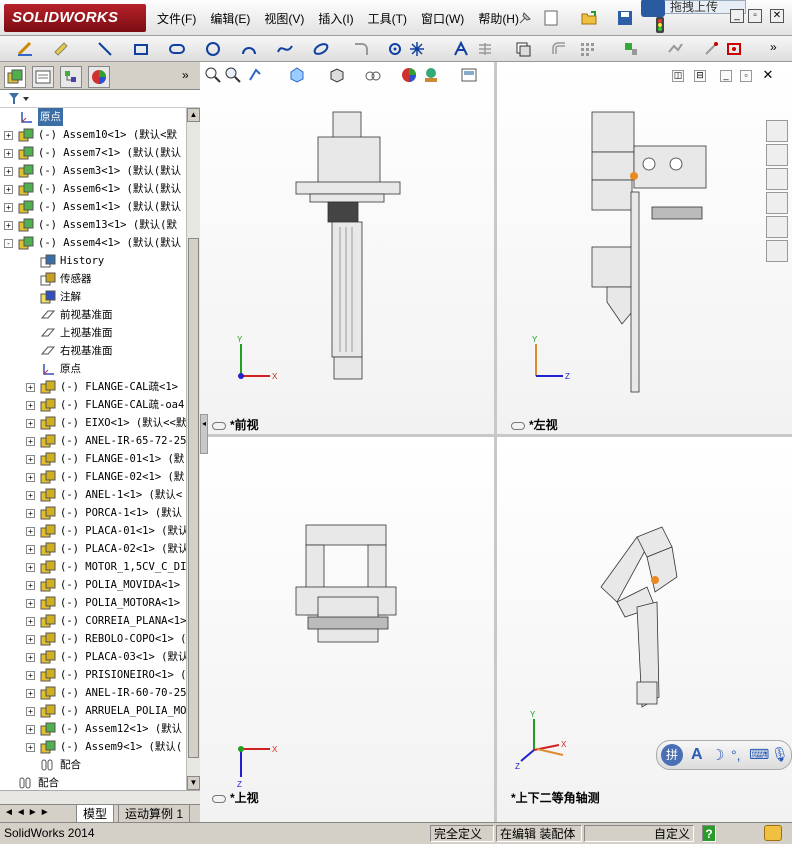  What do you see at coordinates (417, 49) in the screenshot?
I see `centerline-icon` at bounding box center [417, 49].